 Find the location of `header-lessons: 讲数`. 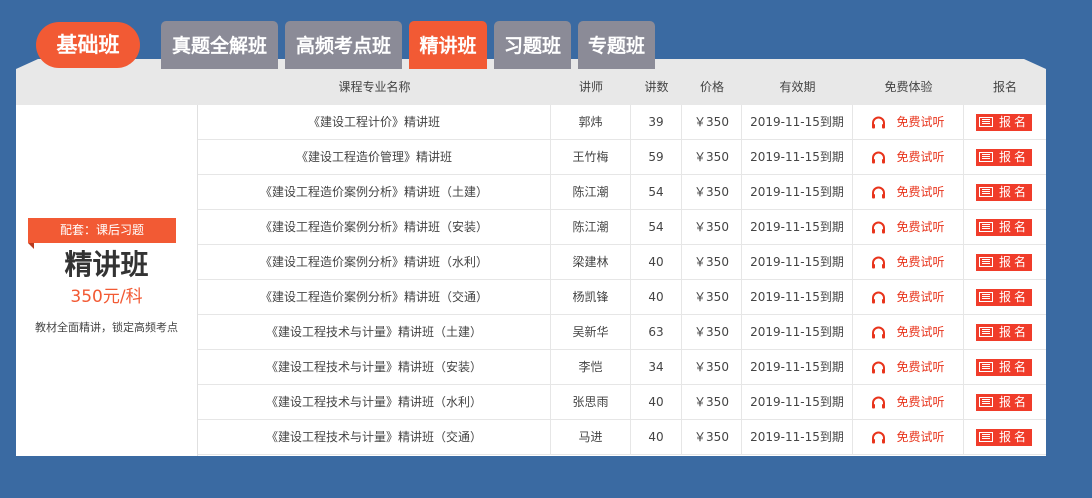

header-lessons: 讲数 is located at coordinates (656, 87).